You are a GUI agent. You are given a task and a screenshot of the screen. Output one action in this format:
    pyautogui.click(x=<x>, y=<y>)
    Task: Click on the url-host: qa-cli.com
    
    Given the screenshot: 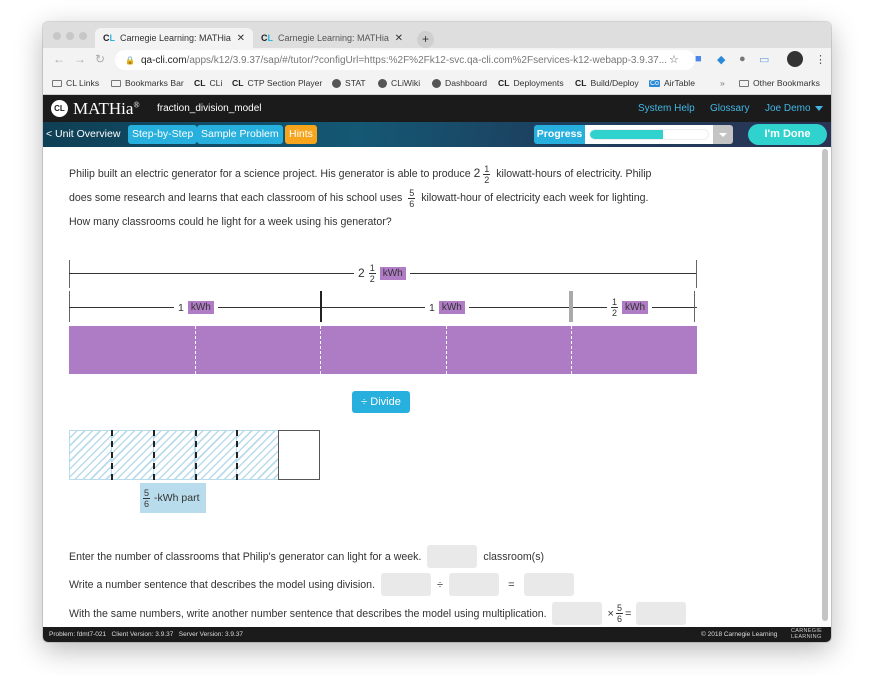 What is the action you would take?
    pyautogui.click(x=163, y=60)
    